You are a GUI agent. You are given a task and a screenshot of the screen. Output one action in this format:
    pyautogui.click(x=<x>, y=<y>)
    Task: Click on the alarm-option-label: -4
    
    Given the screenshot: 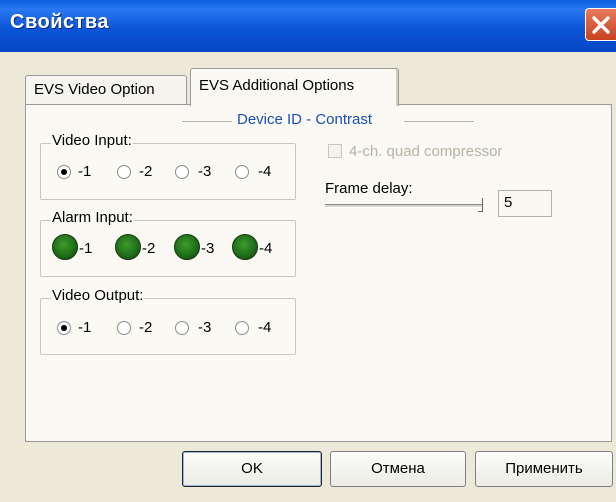 What is the action you would take?
    pyautogui.click(x=266, y=248)
    